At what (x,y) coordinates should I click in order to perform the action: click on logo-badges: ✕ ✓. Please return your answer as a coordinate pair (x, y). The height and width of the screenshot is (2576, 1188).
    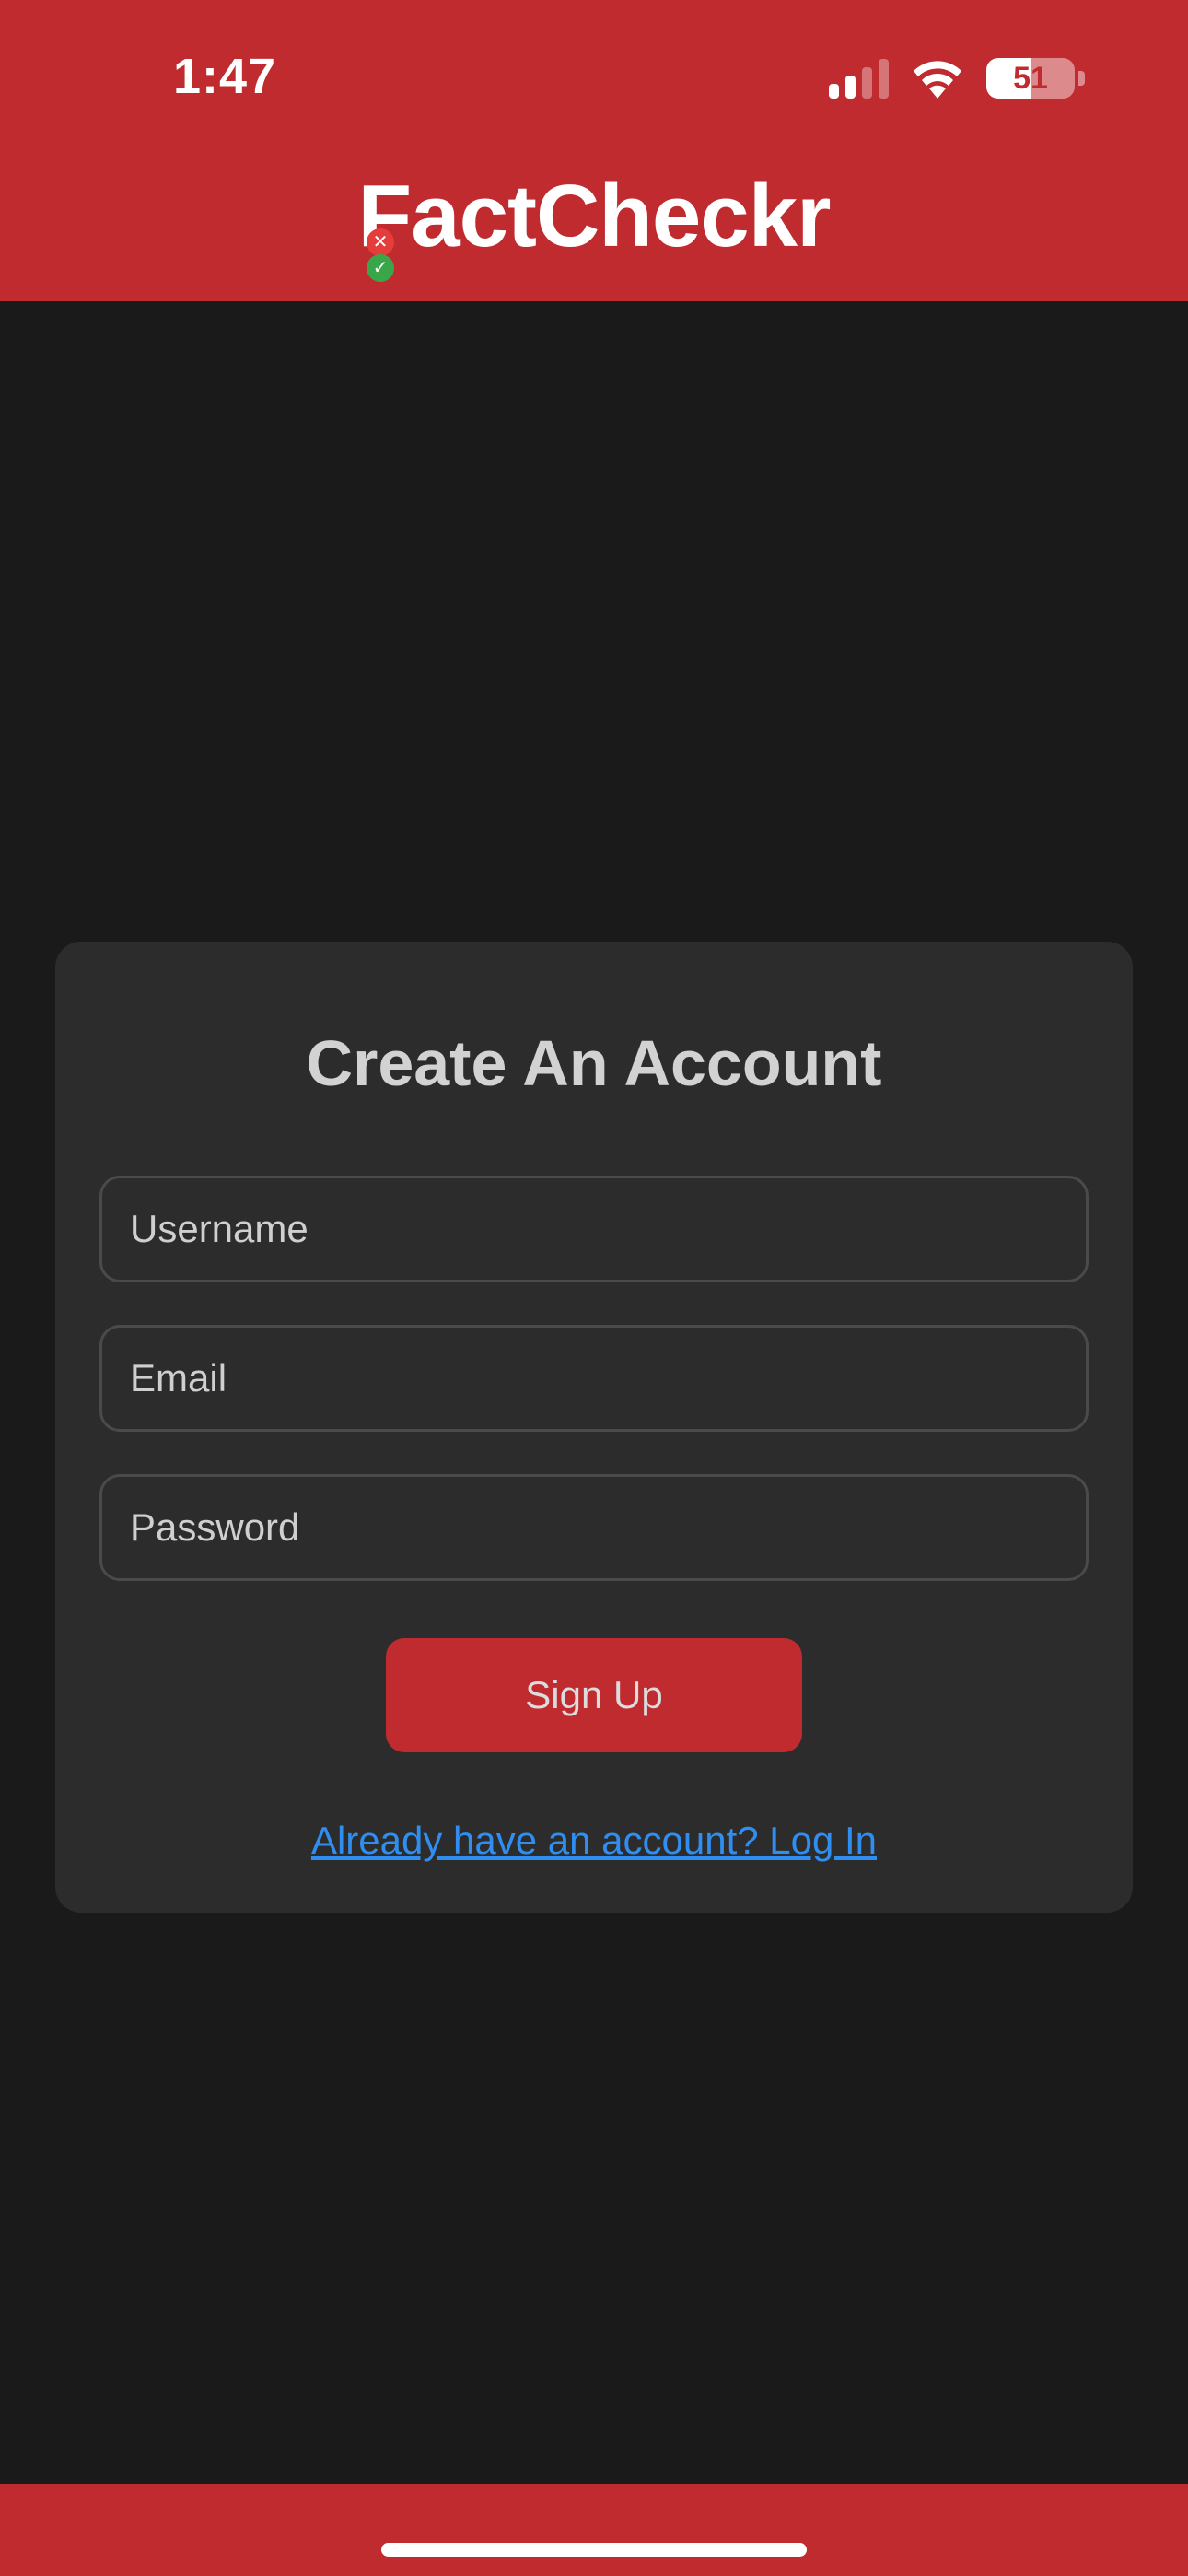
    Looking at the image, I should click on (382, 256).